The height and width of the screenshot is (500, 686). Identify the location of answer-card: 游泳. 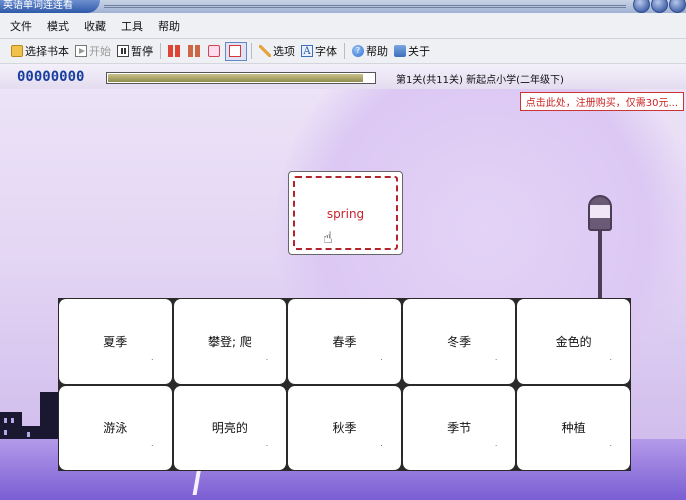
(115, 427).